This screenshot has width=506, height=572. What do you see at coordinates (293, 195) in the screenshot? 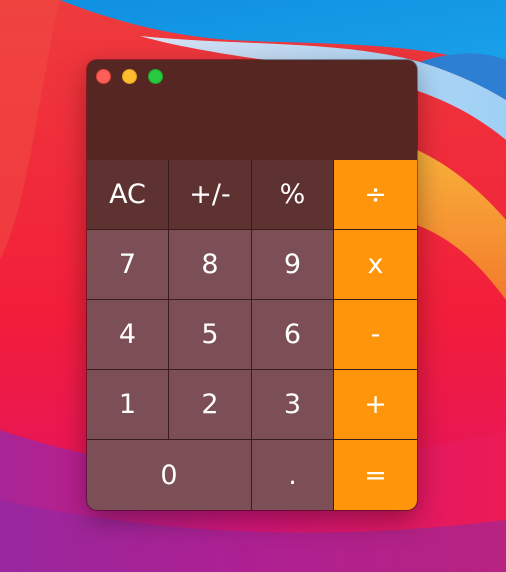
I see `percent-button: %` at bounding box center [293, 195].